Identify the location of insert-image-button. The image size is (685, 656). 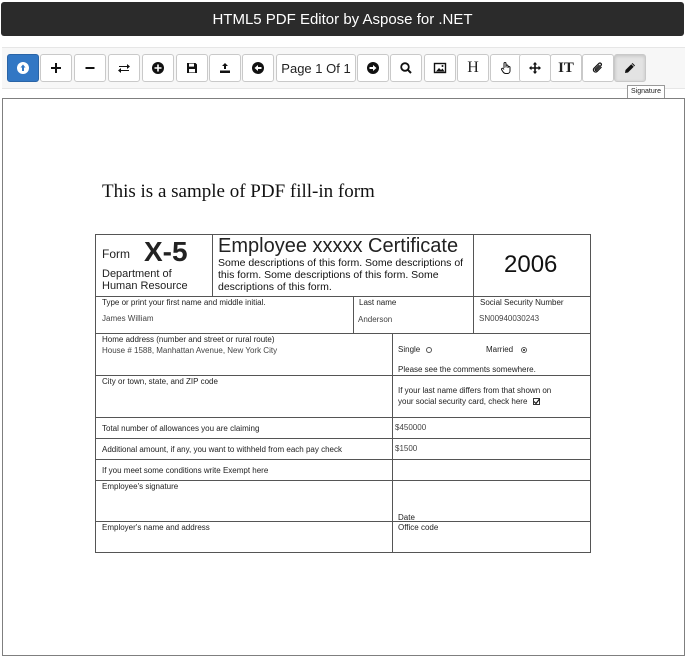
(440, 68).